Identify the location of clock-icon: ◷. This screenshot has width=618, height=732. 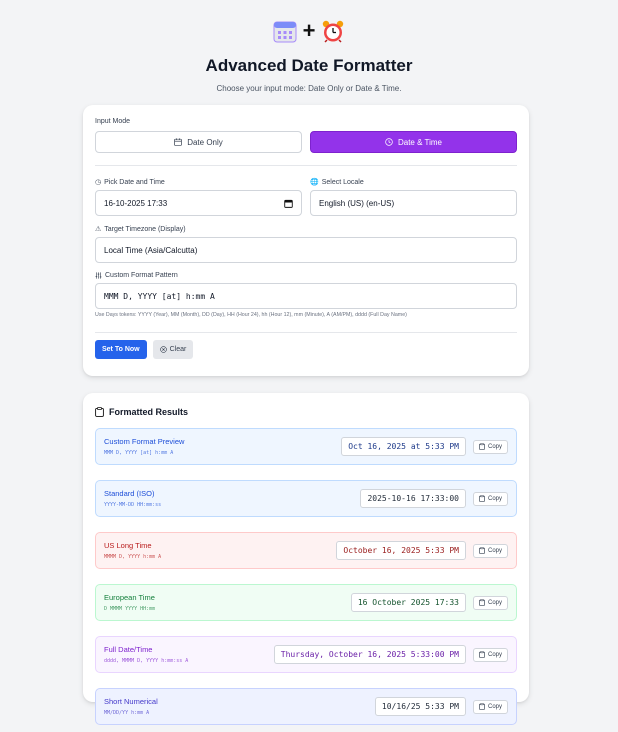
(98, 182).